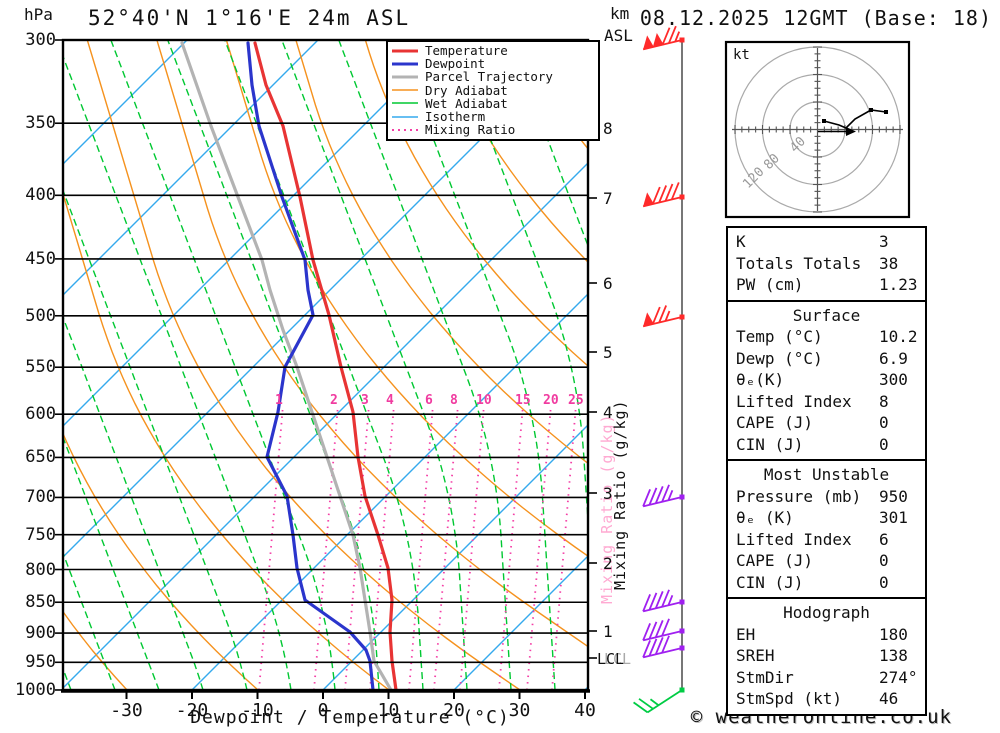 The height and width of the screenshot is (733, 1000). What do you see at coordinates (826, 242) in the screenshot?
I see `panel-row: K3` at bounding box center [826, 242].